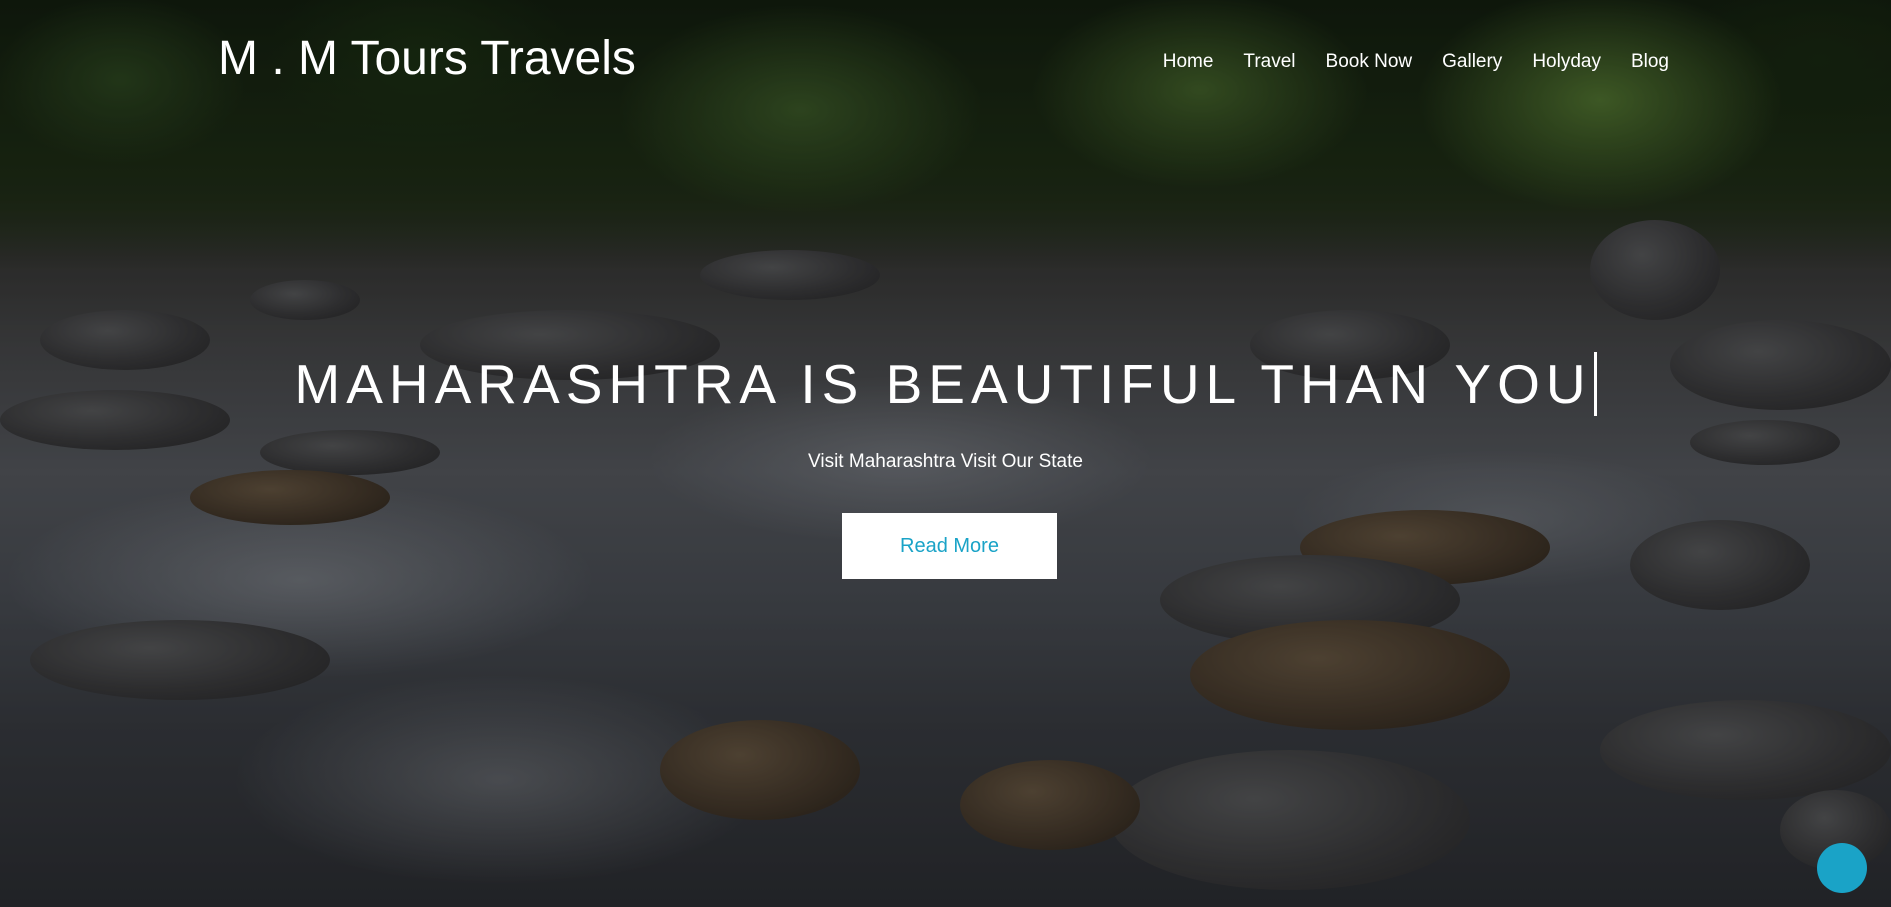  Describe the element at coordinates (1842, 868) in the screenshot. I see `chat-bubble-icon` at that location.